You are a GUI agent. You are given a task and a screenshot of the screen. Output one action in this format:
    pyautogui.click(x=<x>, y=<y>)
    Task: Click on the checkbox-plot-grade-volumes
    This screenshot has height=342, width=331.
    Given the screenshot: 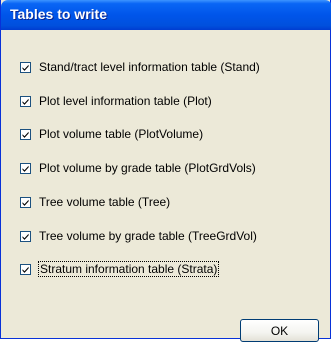 What is the action you would take?
    pyautogui.click(x=25, y=168)
    